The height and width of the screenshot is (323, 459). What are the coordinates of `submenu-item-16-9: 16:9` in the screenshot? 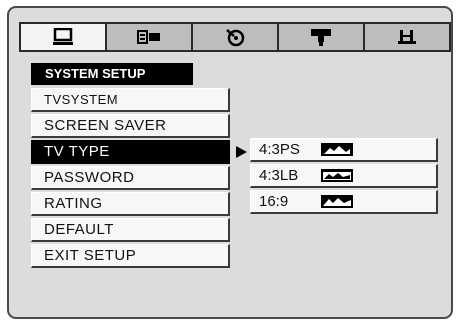 It's located at (344, 202).